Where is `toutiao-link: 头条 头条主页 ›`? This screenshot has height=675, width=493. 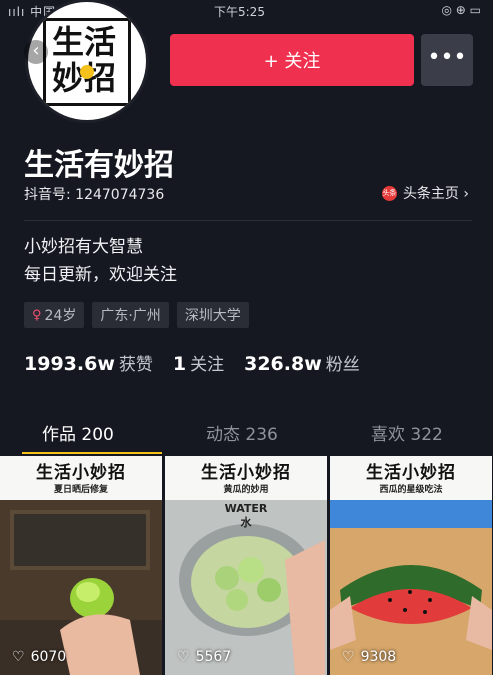 toutiao-link: 头条 头条主页 › is located at coordinates (425, 193).